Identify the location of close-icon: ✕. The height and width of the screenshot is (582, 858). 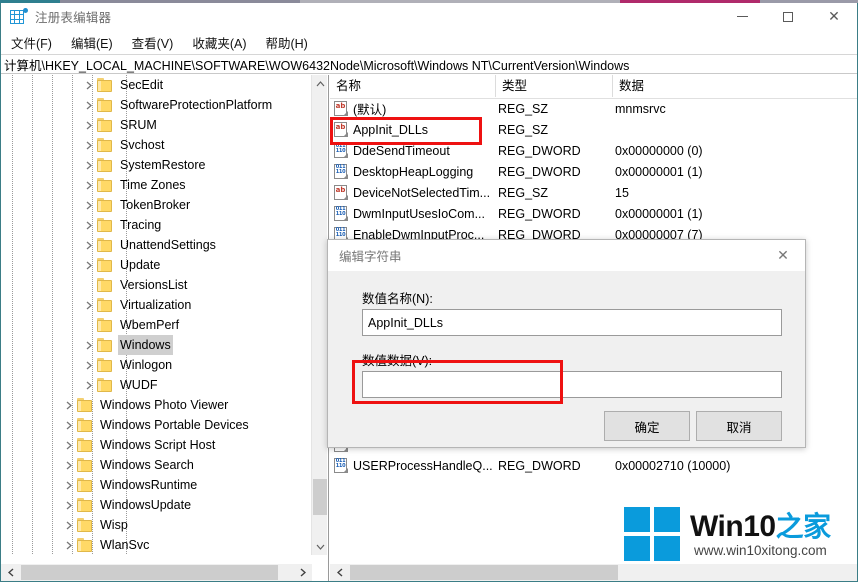
(783, 255).